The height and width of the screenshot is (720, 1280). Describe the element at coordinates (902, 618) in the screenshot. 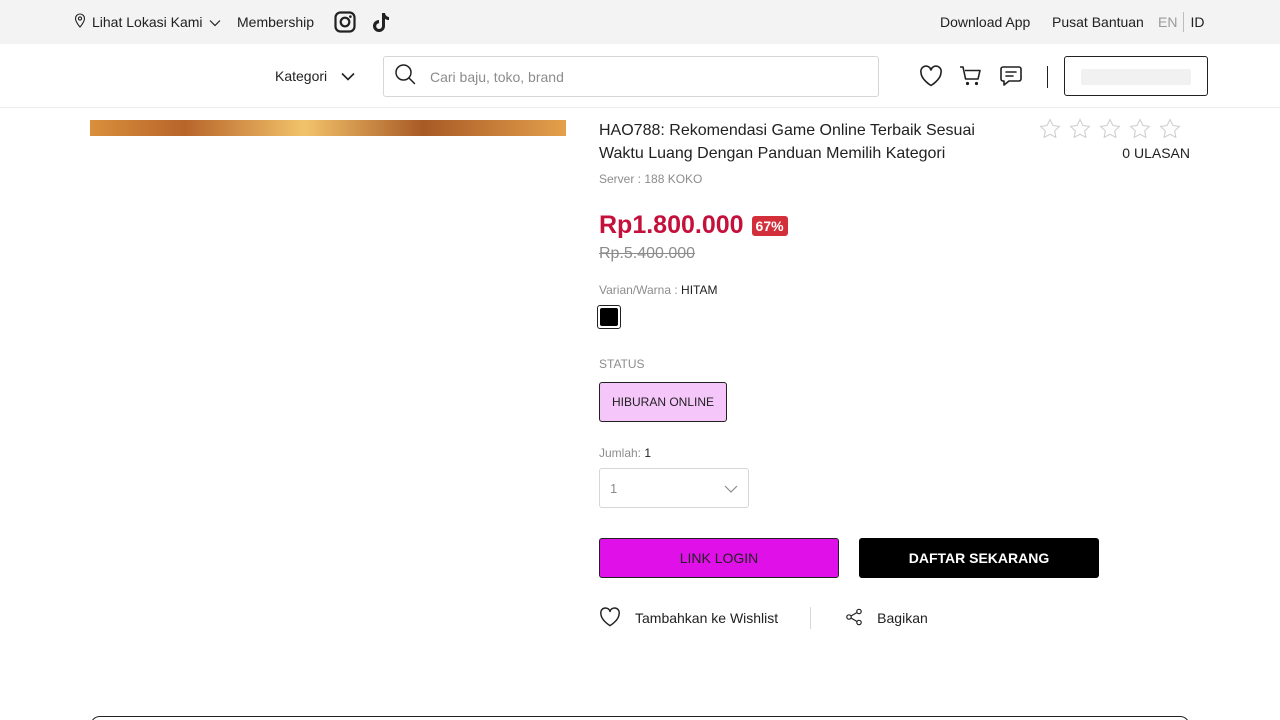

I see `share-label: Bagikan` at that location.